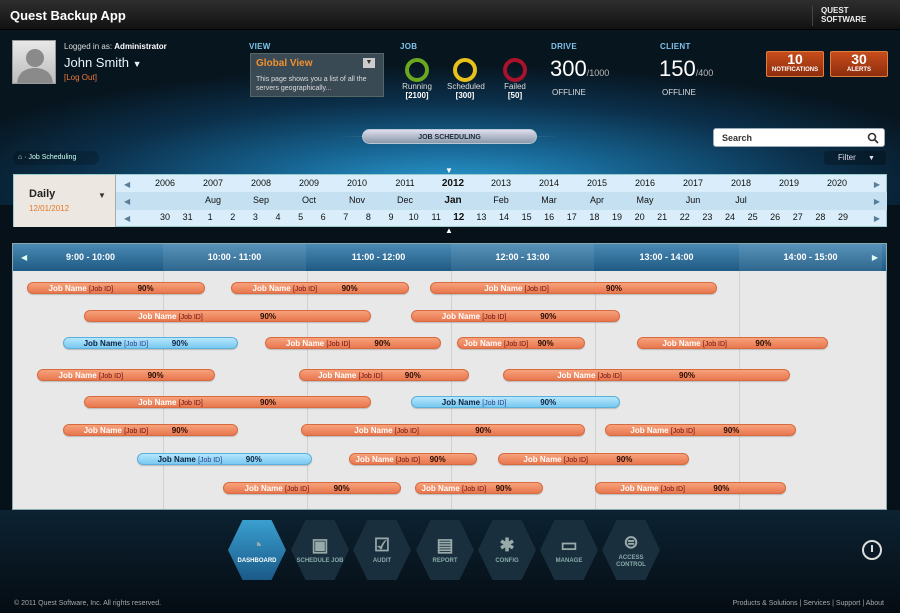 The width and height of the screenshot is (900, 613). Describe the element at coordinates (549, 200) in the screenshot. I see `month-label: Mar` at that location.